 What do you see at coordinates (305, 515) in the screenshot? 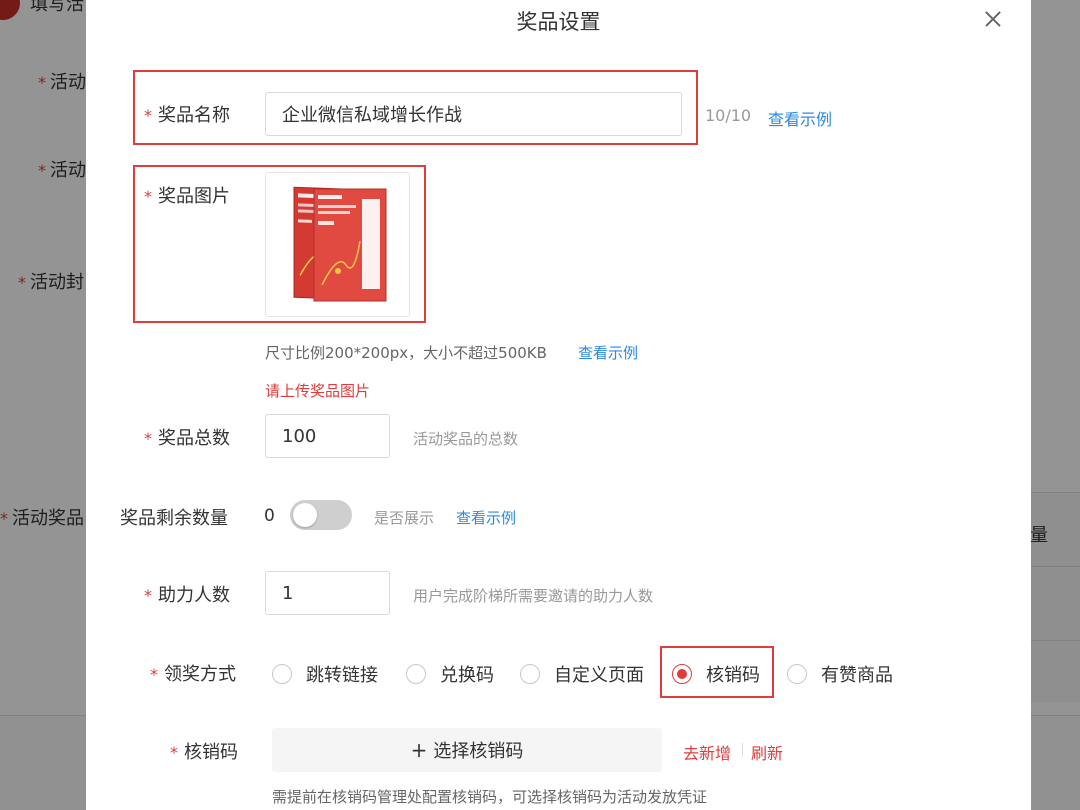
I see `toggle-knob` at bounding box center [305, 515].